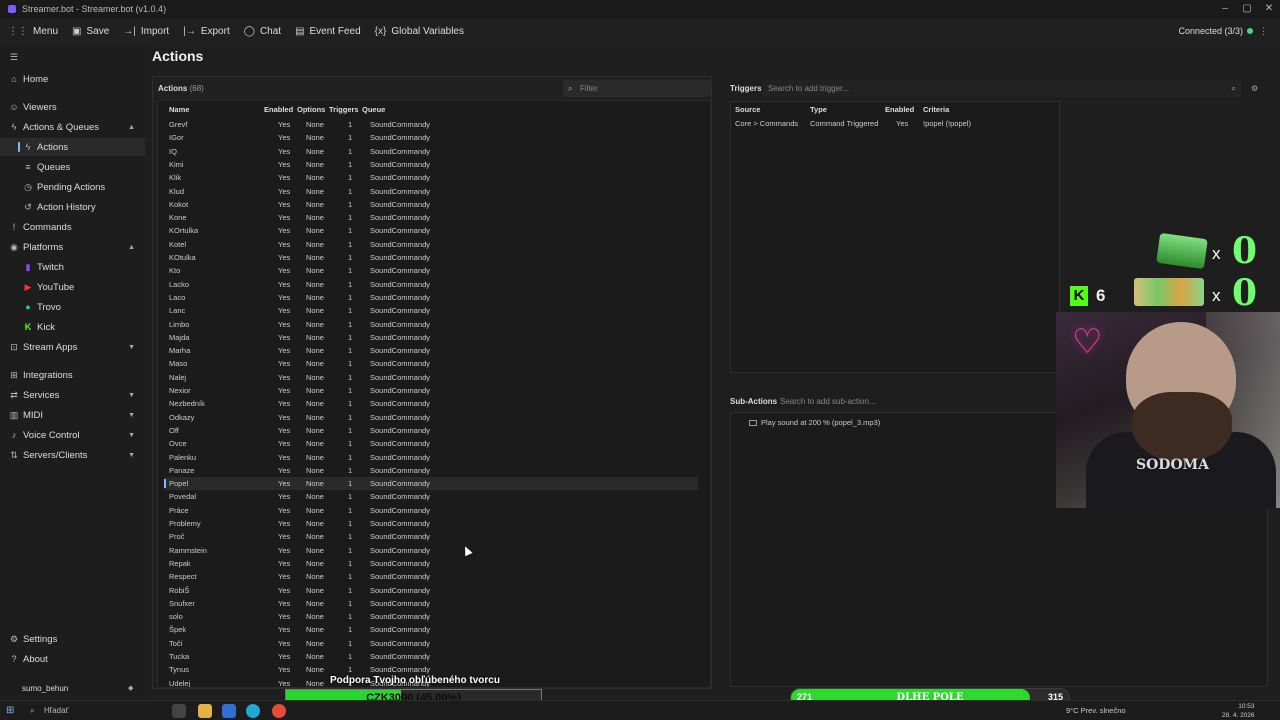 This screenshot has width=1280, height=720. I want to click on sidebar-item-home: ⌂ Home, so click(72, 79).